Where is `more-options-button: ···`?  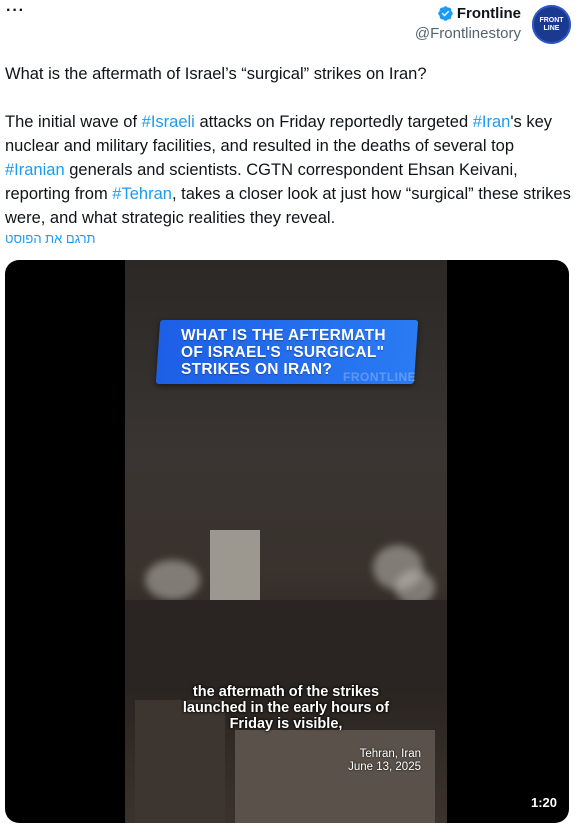
more-options-button: ··· is located at coordinates (15, 11).